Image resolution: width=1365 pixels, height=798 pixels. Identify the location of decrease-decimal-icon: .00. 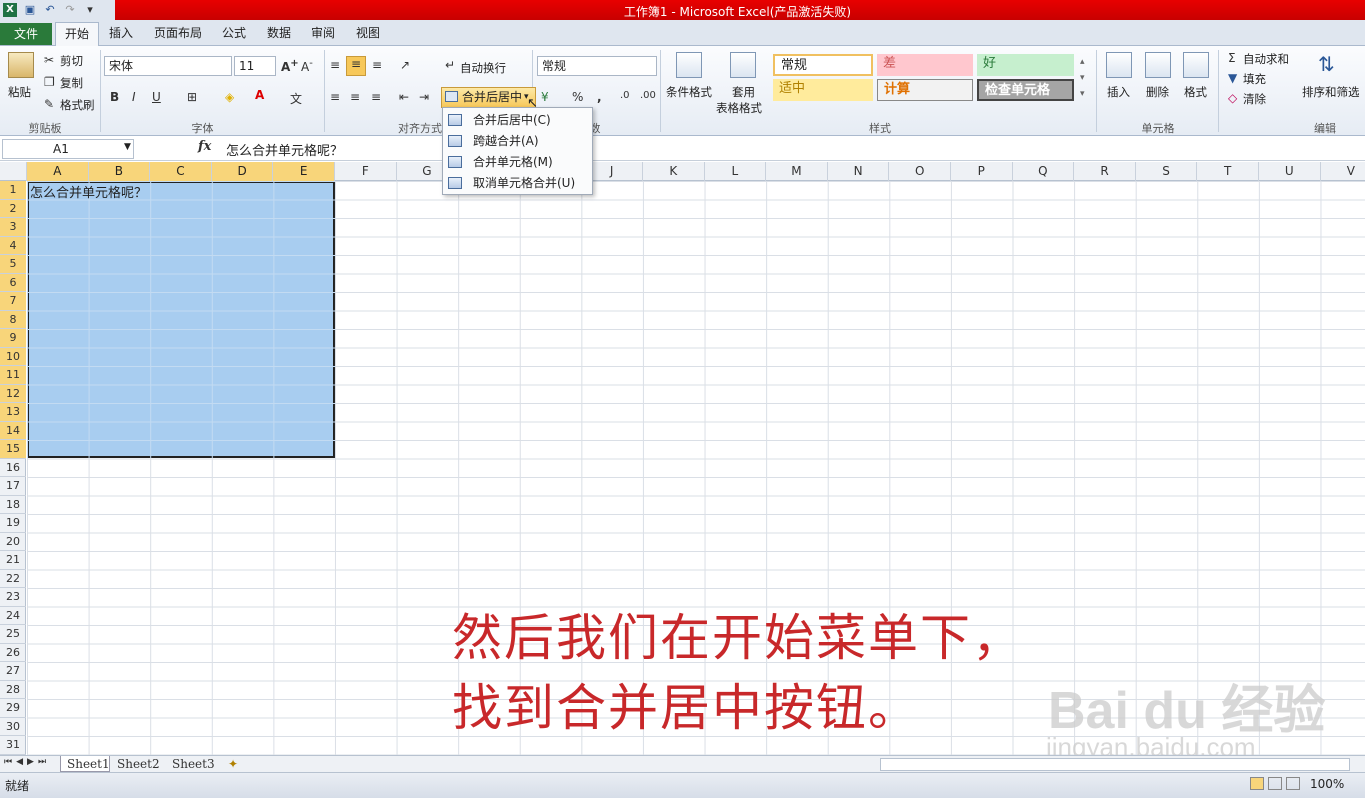
(648, 95).